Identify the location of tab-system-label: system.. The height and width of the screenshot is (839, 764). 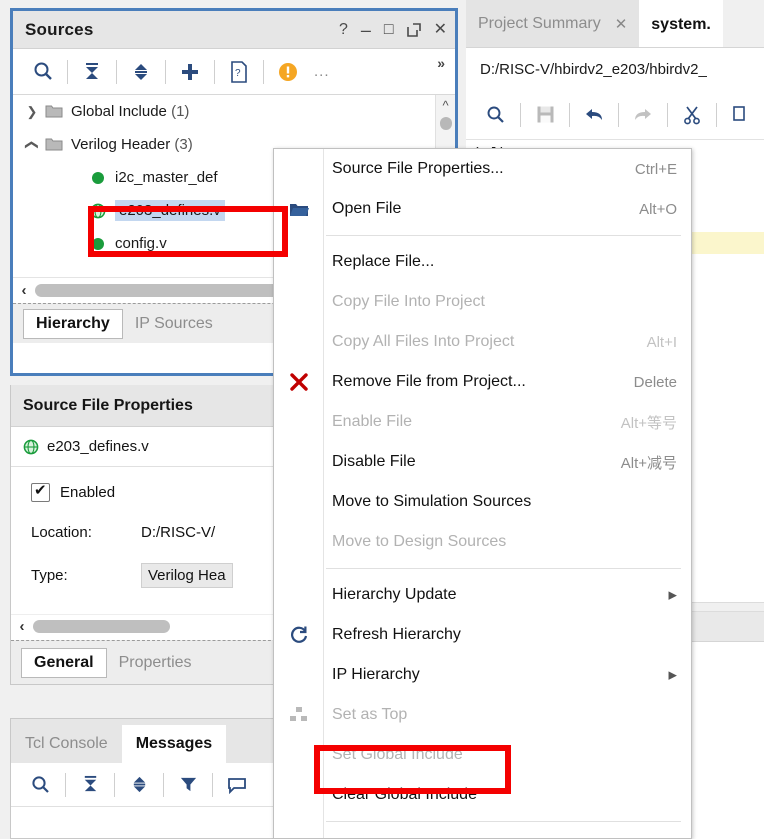
(681, 24).